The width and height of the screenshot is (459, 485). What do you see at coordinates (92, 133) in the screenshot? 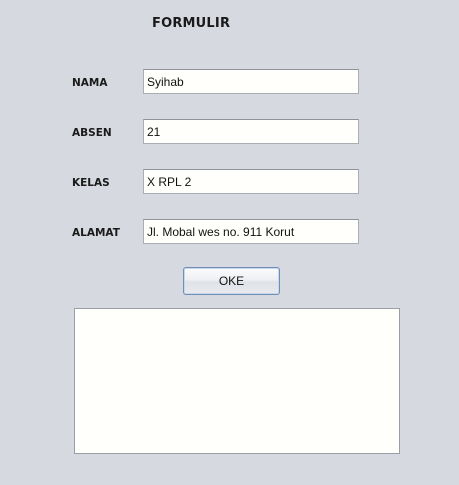
I see `absen-label: ABSEN` at bounding box center [92, 133].